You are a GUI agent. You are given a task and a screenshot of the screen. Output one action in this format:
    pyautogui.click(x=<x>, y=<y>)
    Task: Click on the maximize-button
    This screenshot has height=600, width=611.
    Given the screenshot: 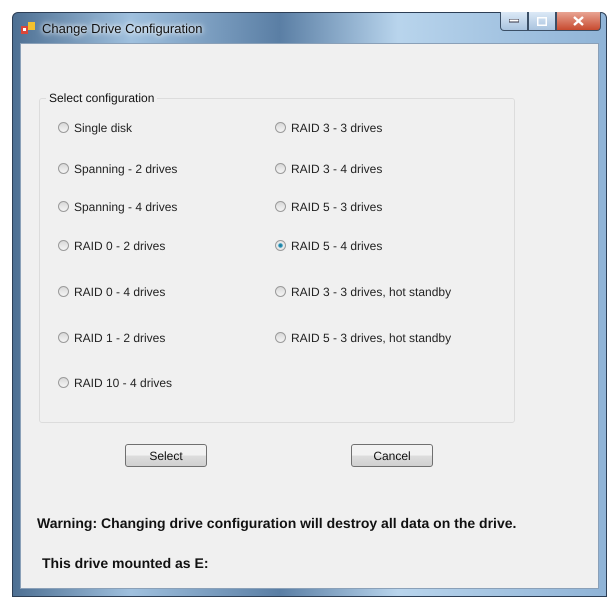 What is the action you would take?
    pyautogui.click(x=542, y=21)
    